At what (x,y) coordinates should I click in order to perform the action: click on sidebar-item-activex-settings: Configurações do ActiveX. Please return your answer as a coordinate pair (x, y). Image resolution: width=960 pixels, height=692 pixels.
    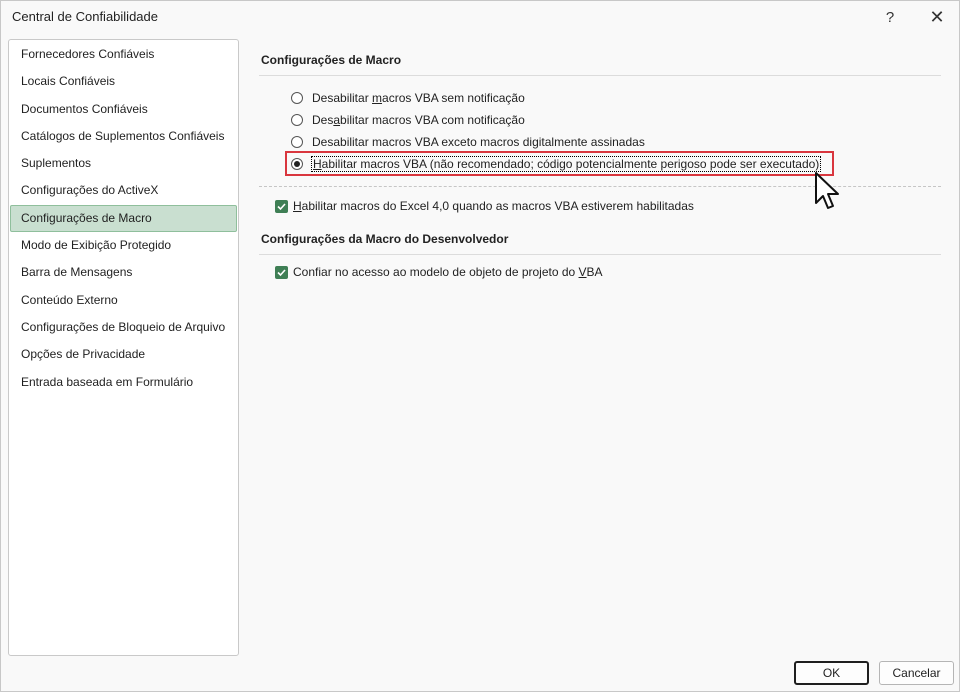
    Looking at the image, I should click on (123, 190).